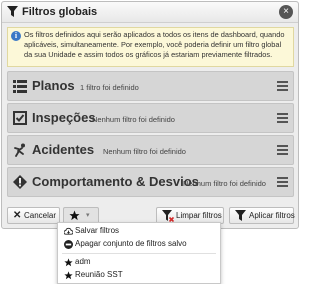 Image resolution: width=320 pixels, height=284 pixels. Describe the element at coordinates (272, 215) in the screenshot. I see `apply-filters-label: Aplicar filtros` at that location.